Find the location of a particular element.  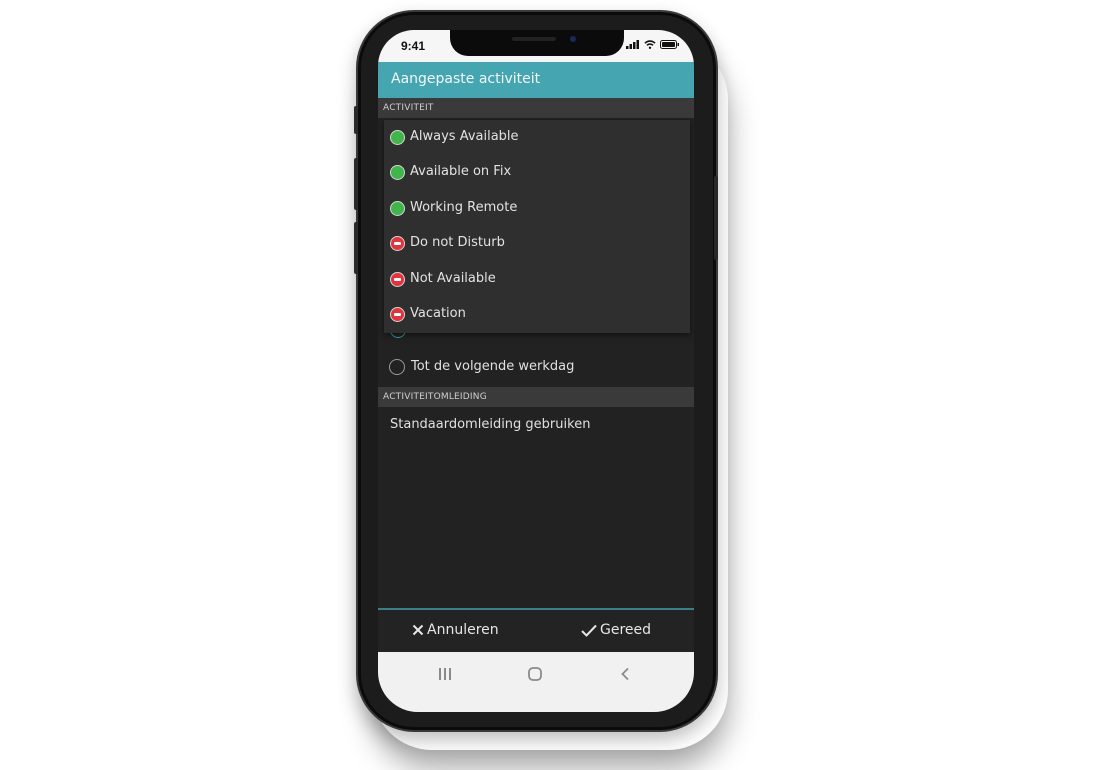

cancel-button: Annuleren is located at coordinates (455, 630).